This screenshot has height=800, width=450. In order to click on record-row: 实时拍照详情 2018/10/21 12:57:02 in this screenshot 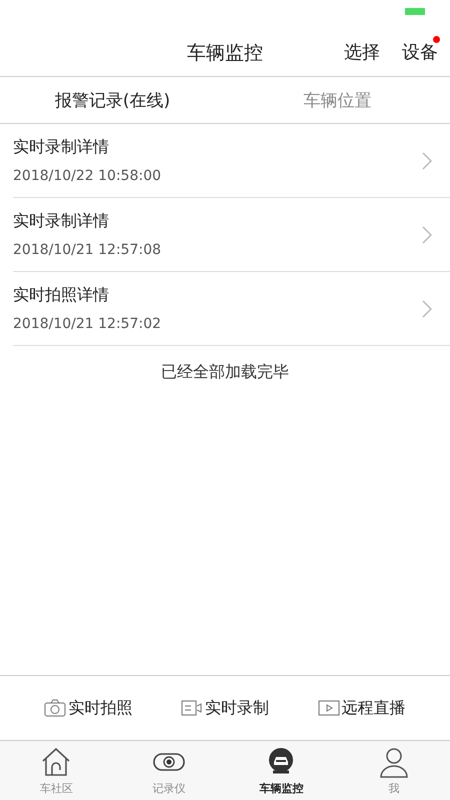, I will do `click(231, 309)`.